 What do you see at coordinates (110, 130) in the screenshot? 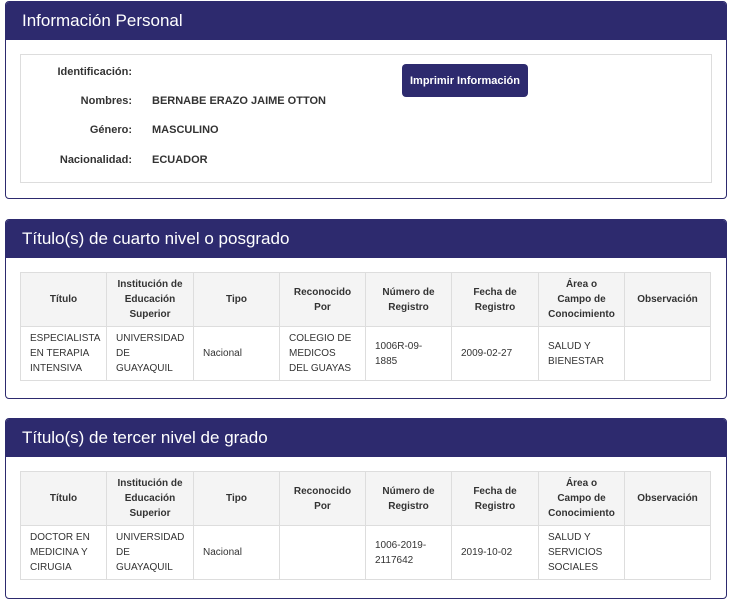
I see `genero-label: Género:` at bounding box center [110, 130].